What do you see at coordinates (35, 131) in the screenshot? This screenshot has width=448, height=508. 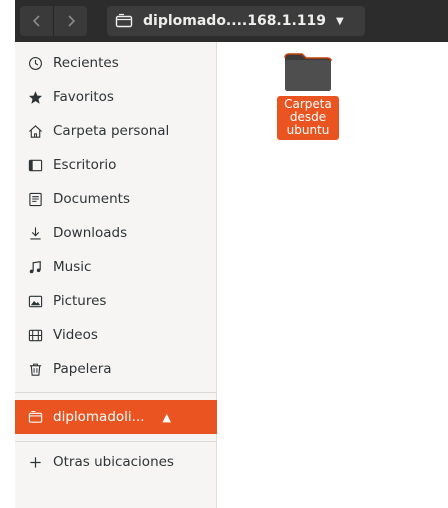 I see `home-icon` at bounding box center [35, 131].